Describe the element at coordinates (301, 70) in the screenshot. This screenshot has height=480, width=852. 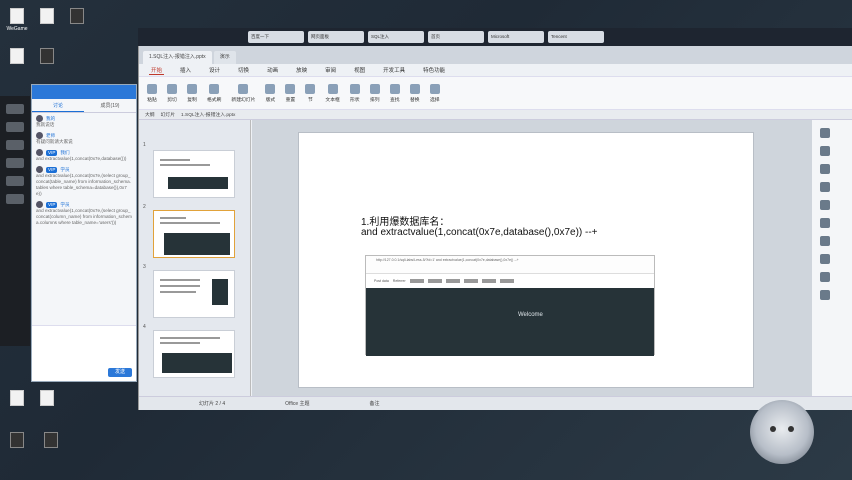
I see `menu-item: 放映` at that location.